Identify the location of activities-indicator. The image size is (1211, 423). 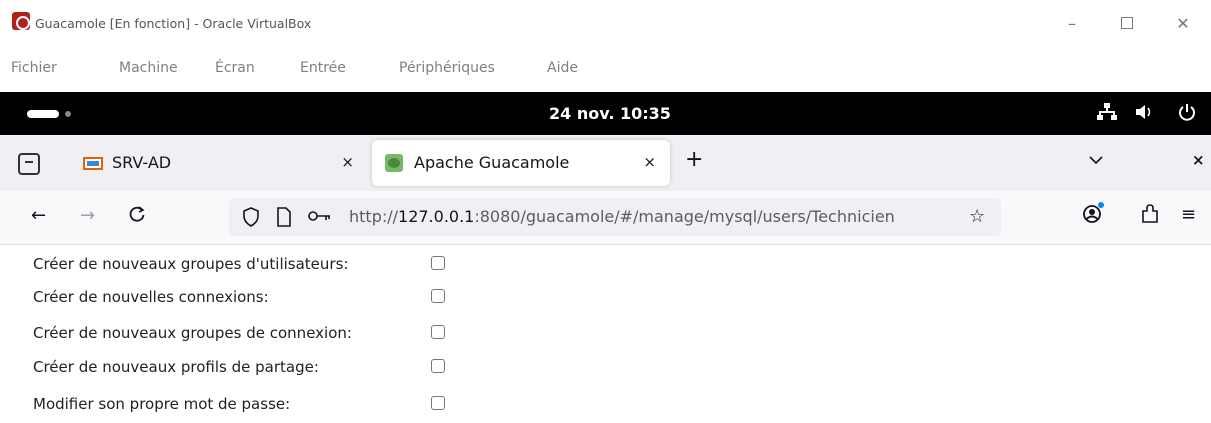
(43, 114).